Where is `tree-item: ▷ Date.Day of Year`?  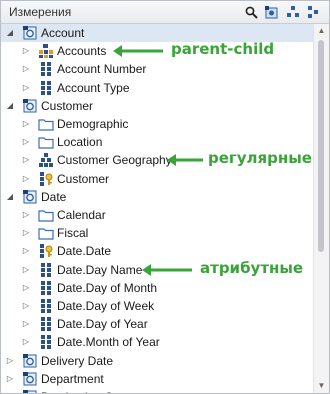
tree-item: ▷ Date.Day of Year is located at coordinates (157, 324).